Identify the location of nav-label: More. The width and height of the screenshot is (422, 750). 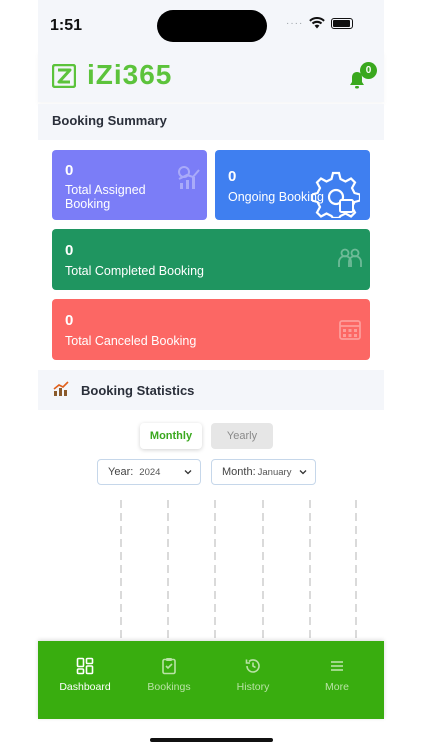
(337, 687).